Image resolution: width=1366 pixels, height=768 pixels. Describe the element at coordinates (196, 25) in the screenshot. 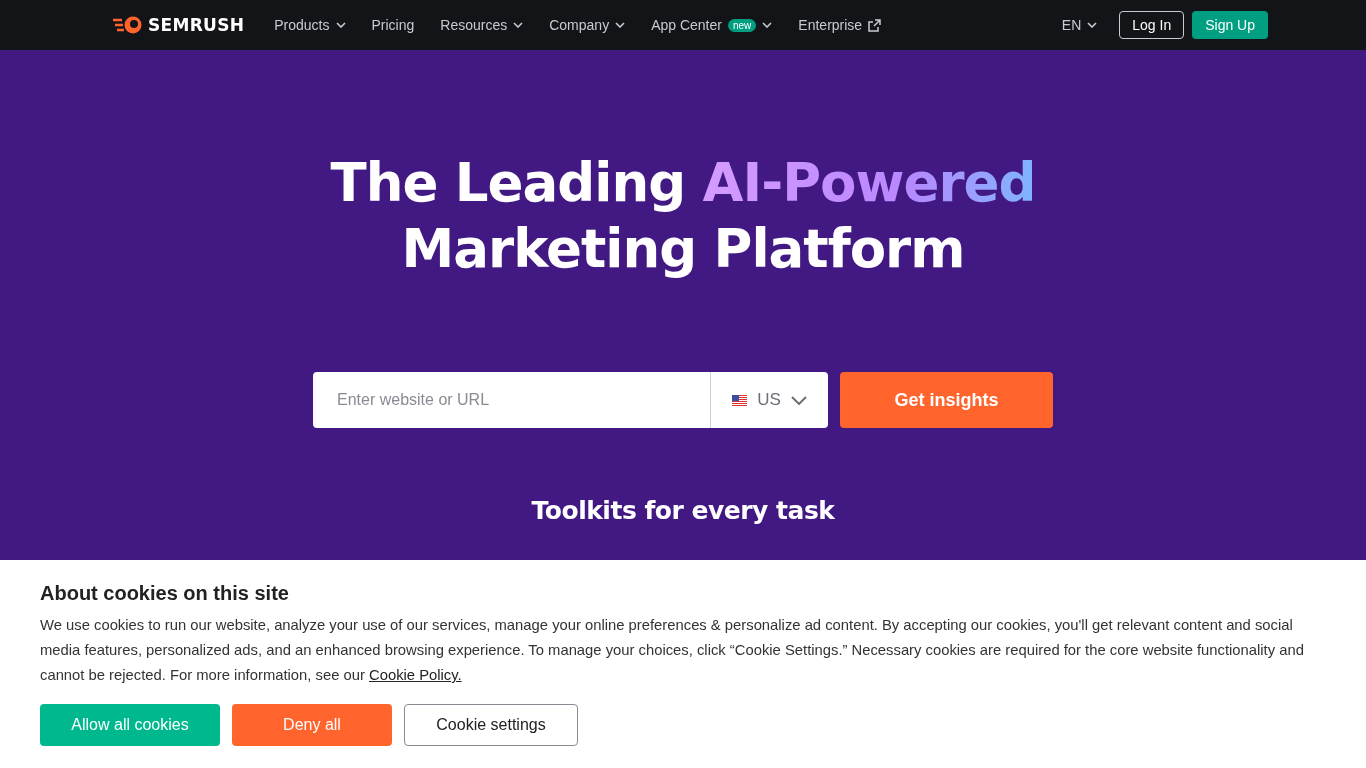

I see `logo-text: SEMRUSH` at that location.